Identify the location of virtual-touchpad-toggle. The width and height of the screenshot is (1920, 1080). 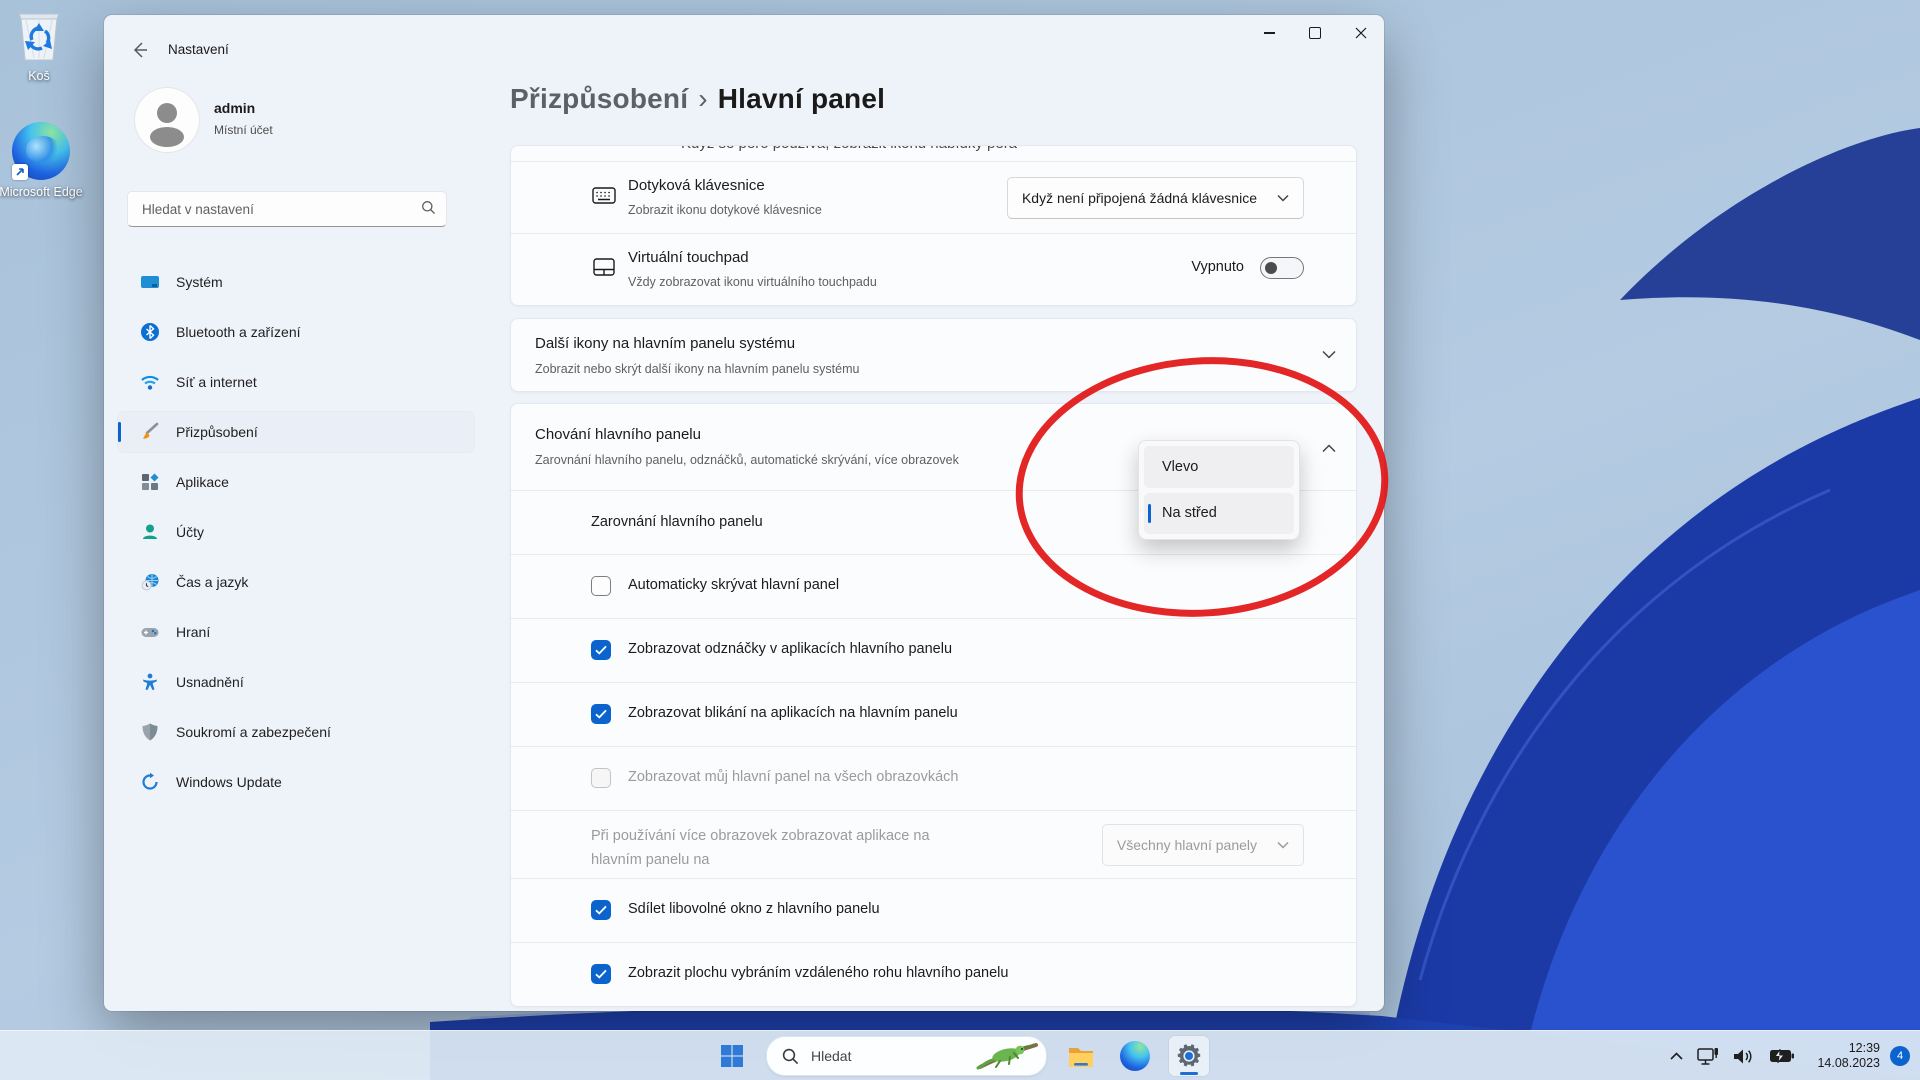
(1282, 268).